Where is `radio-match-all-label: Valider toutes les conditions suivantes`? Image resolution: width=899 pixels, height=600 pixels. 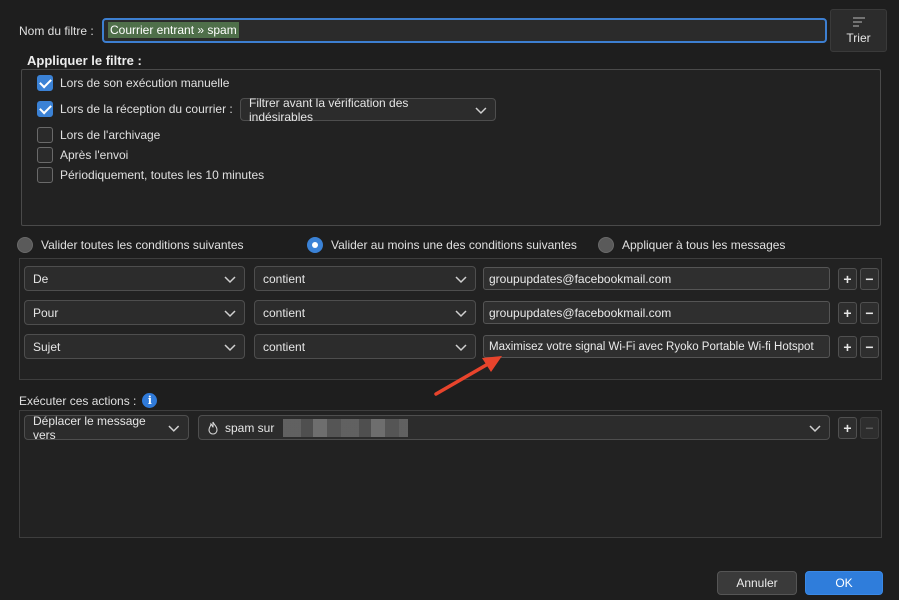 radio-match-all-label: Valider toutes les conditions suivantes is located at coordinates (142, 245).